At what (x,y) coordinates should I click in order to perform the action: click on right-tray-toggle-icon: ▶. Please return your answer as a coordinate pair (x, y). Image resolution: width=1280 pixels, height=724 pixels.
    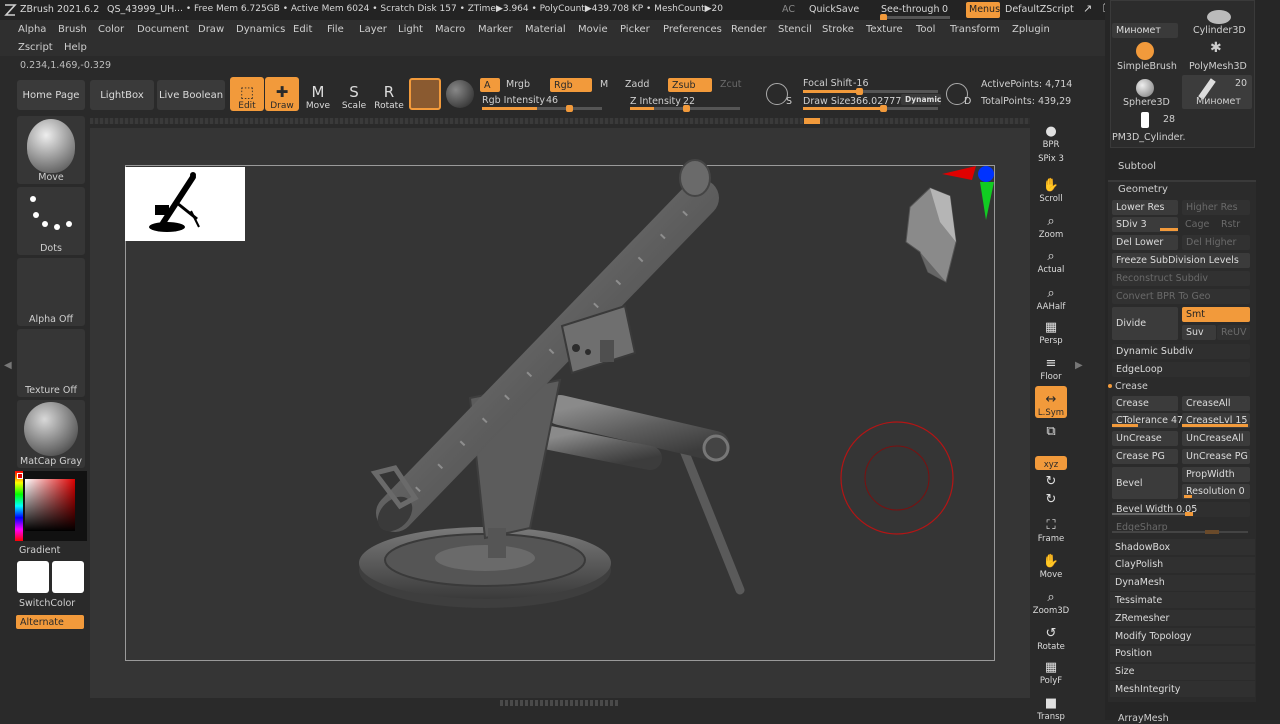
    Looking at the image, I should click on (1079, 367).